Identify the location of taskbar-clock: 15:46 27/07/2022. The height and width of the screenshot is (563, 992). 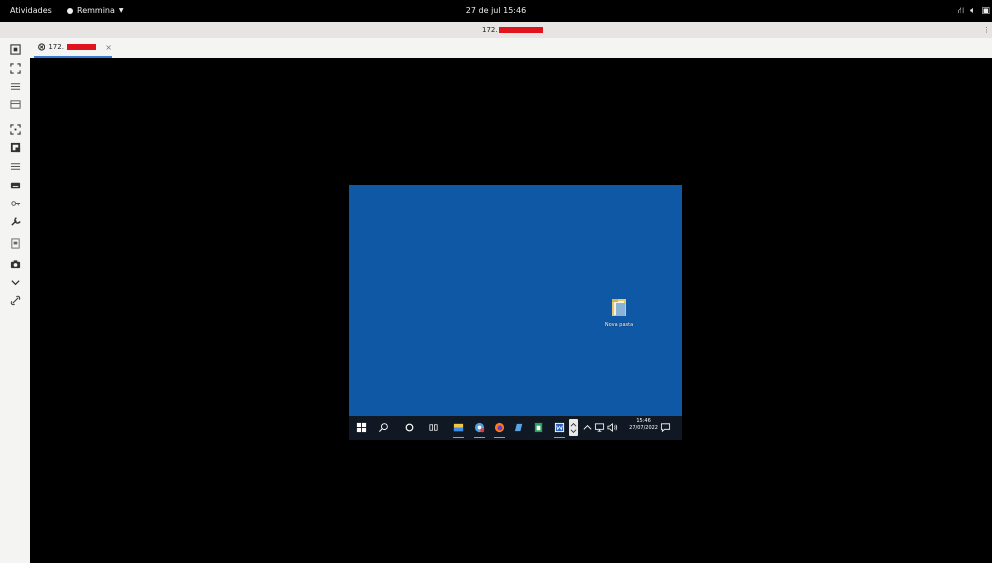
(643, 425).